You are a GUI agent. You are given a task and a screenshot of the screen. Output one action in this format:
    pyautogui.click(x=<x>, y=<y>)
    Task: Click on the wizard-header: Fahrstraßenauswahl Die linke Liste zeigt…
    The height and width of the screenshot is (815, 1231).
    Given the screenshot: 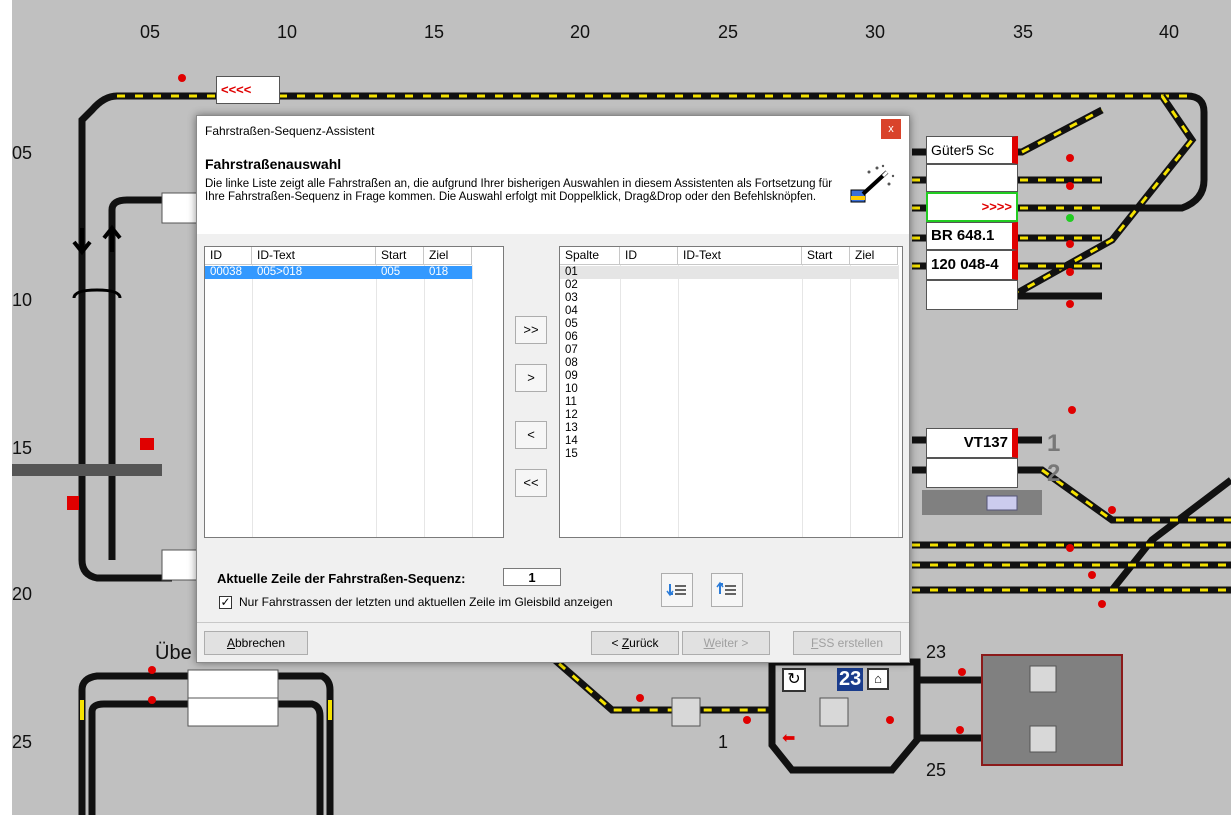 What is the action you would take?
    pyautogui.click(x=553, y=190)
    